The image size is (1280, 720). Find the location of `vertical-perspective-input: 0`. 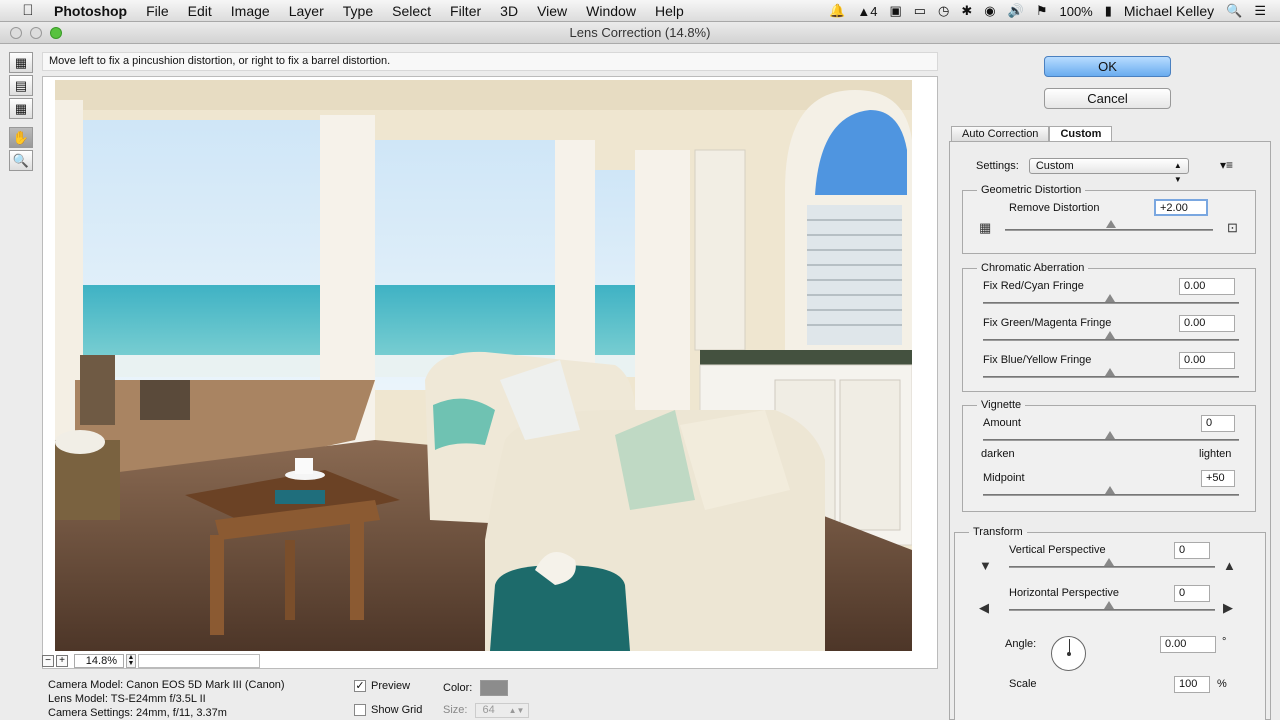

vertical-perspective-input: 0 is located at coordinates (1192, 550).